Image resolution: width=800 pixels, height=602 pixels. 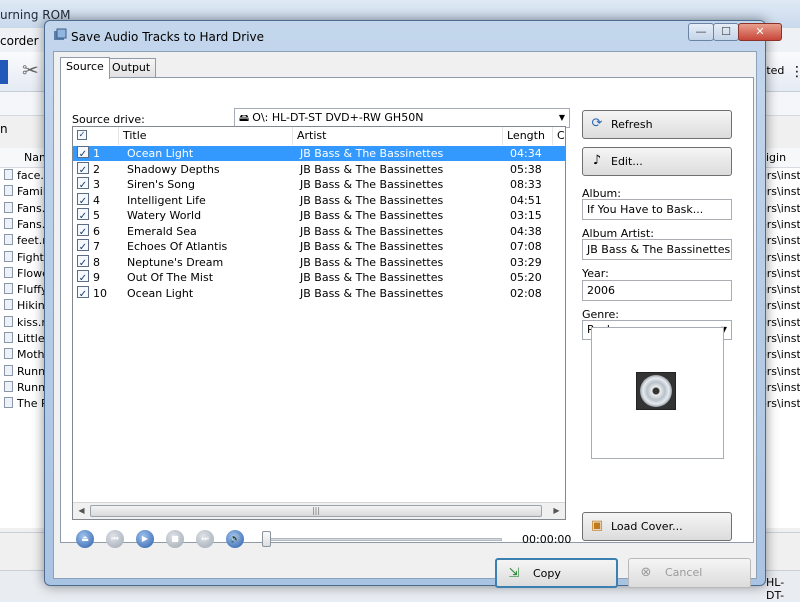 I want to click on select-all-checkbox: ✓, so click(x=82, y=135).